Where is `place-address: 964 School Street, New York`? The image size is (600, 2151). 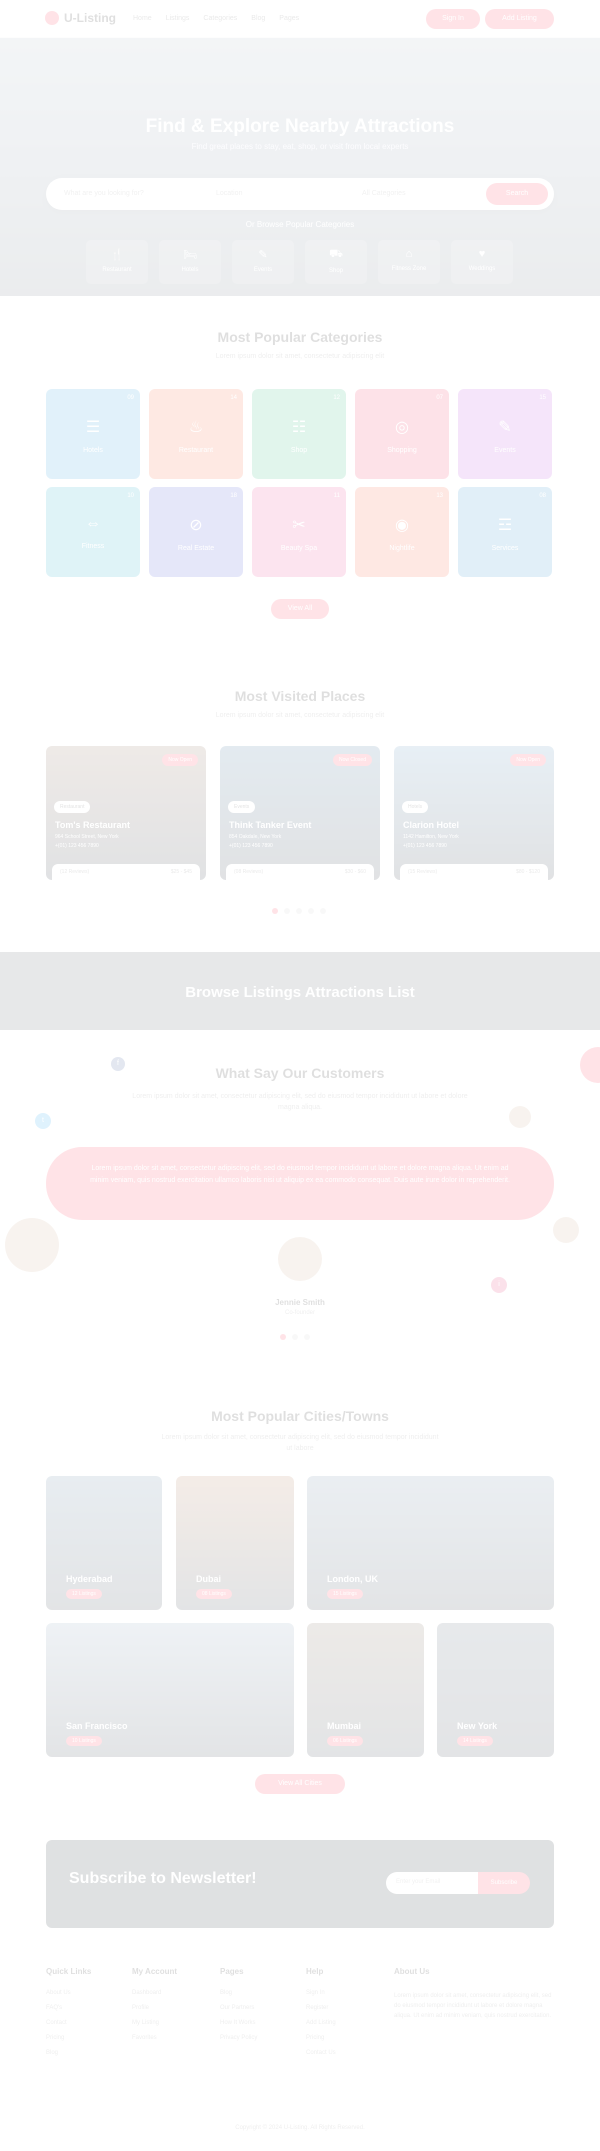 place-address: 964 School Street, New York is located at coordinates (87, 837).